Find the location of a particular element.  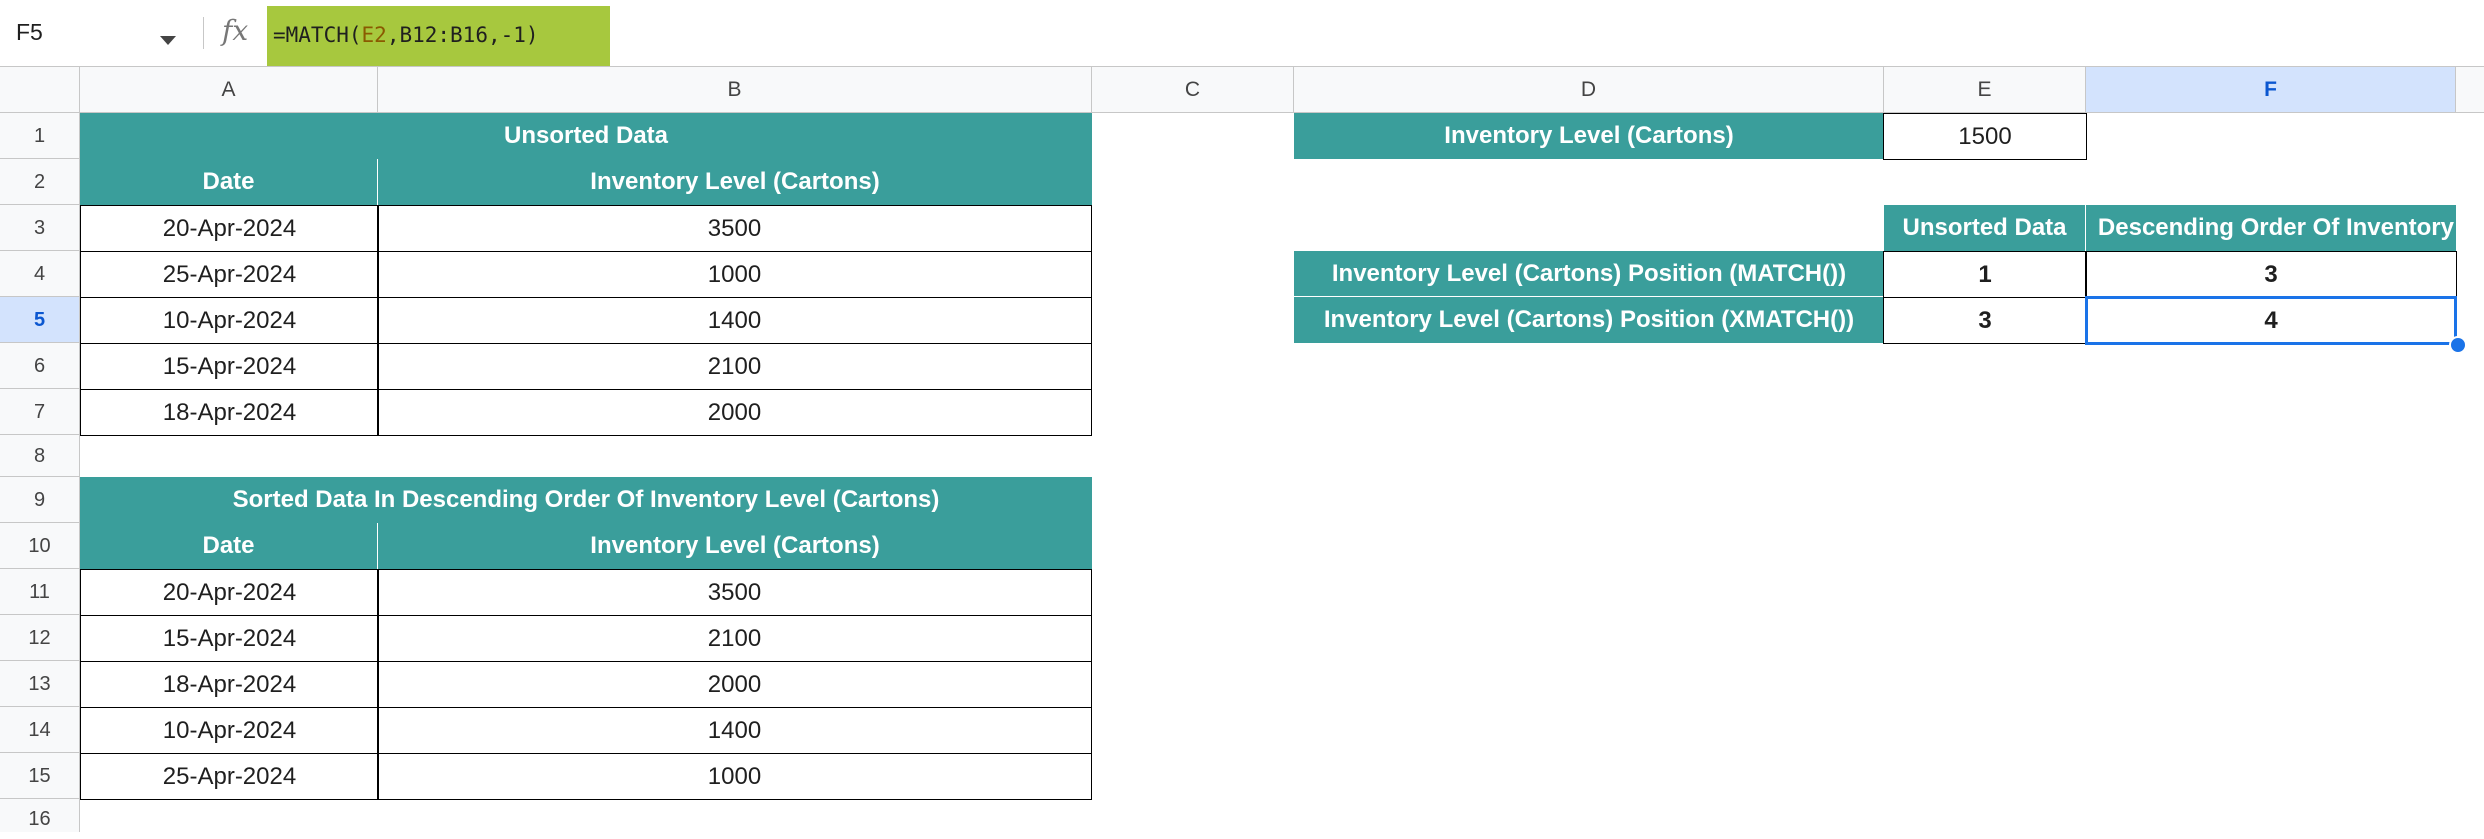

sorted-inventory-cell: 1400 is located at coordinates (734, 730).